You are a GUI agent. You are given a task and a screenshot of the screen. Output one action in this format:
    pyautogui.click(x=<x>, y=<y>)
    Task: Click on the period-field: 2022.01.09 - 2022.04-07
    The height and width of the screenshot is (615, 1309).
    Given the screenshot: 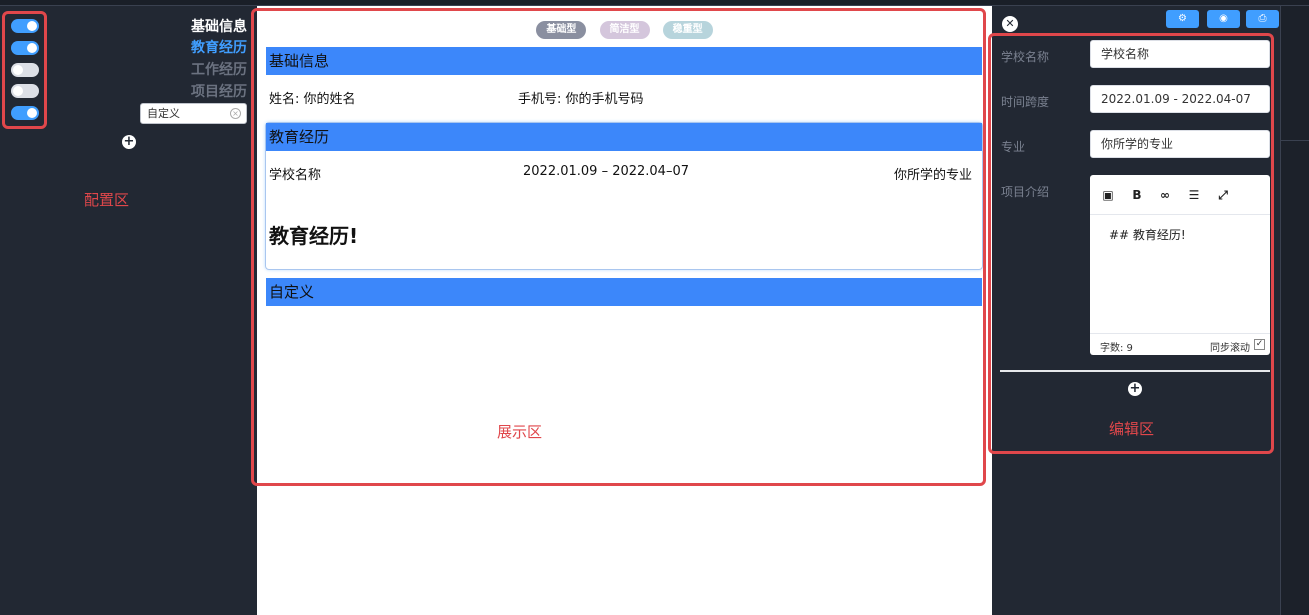 What is the action you would take?
    pyautogui.click(x=1180, y=99)
    